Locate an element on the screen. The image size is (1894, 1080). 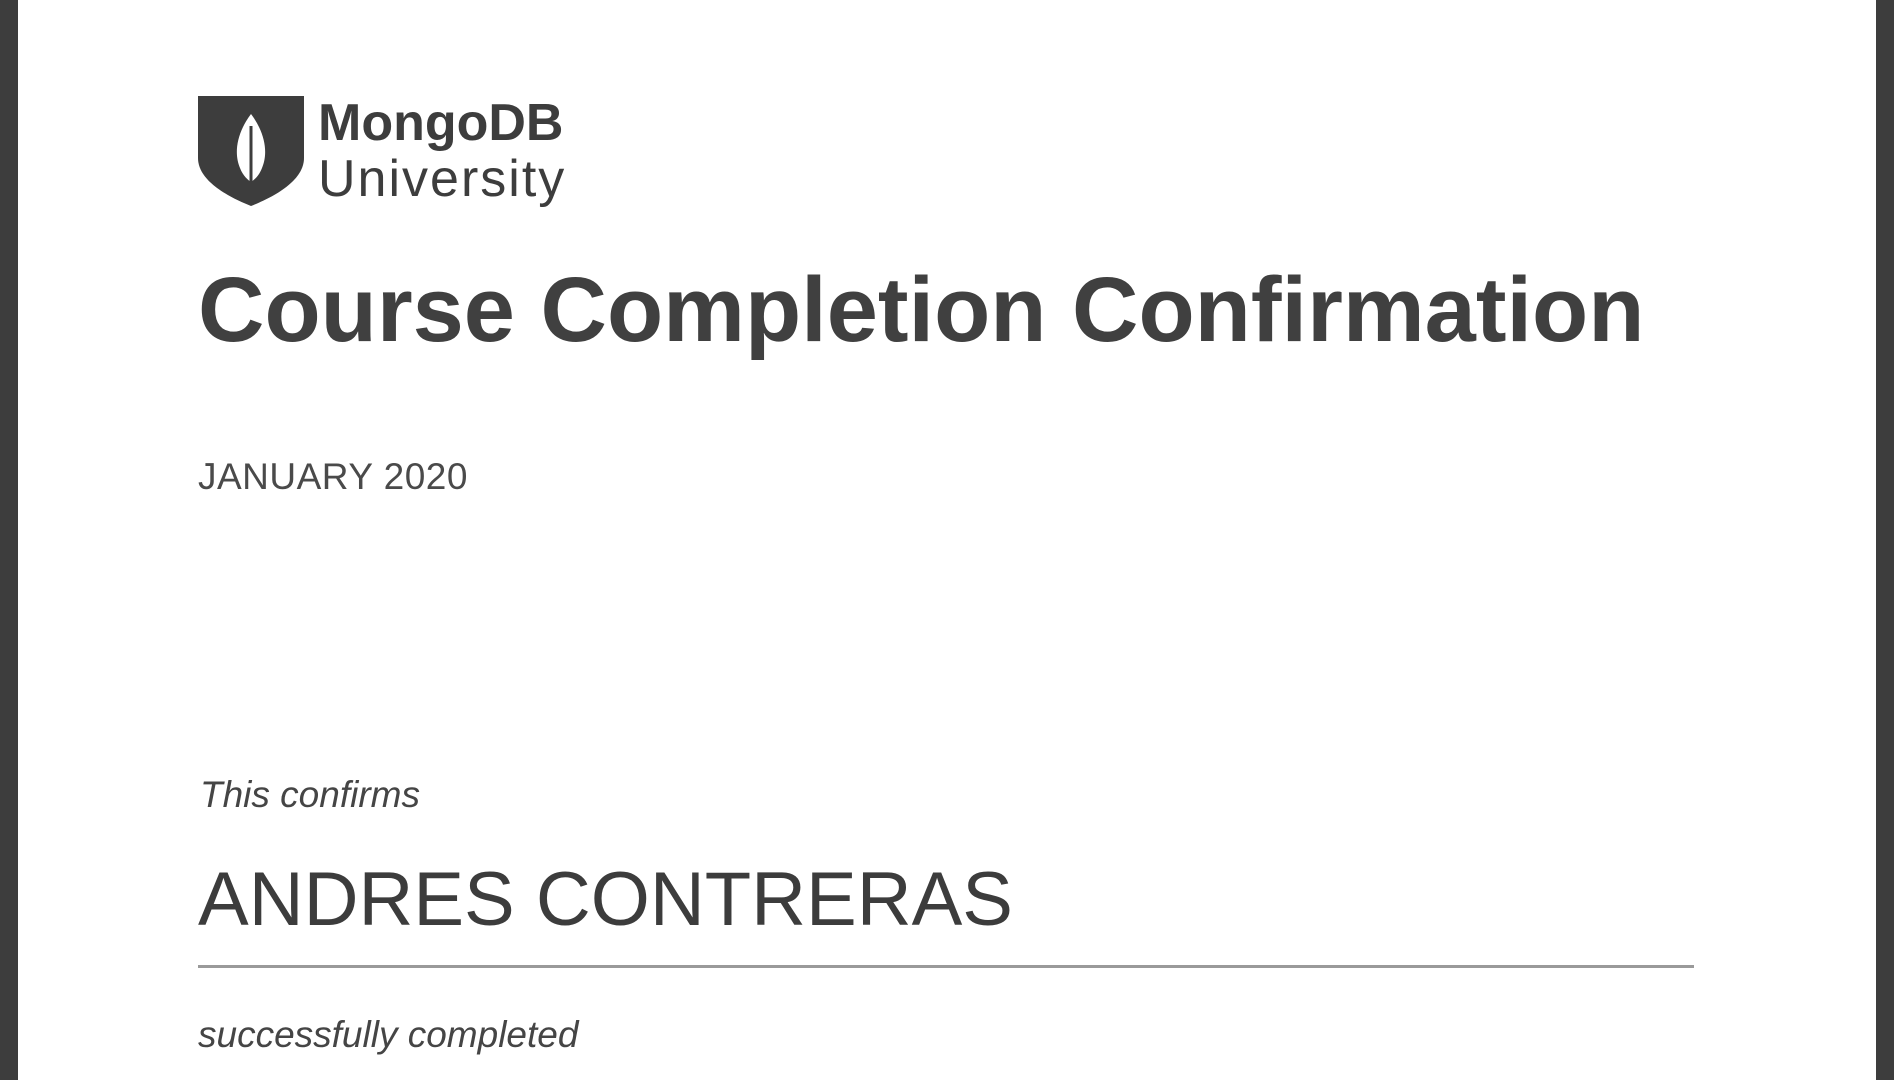
recipient-name: ANDRES CONTRERAS is located at coordinates (605, 899).